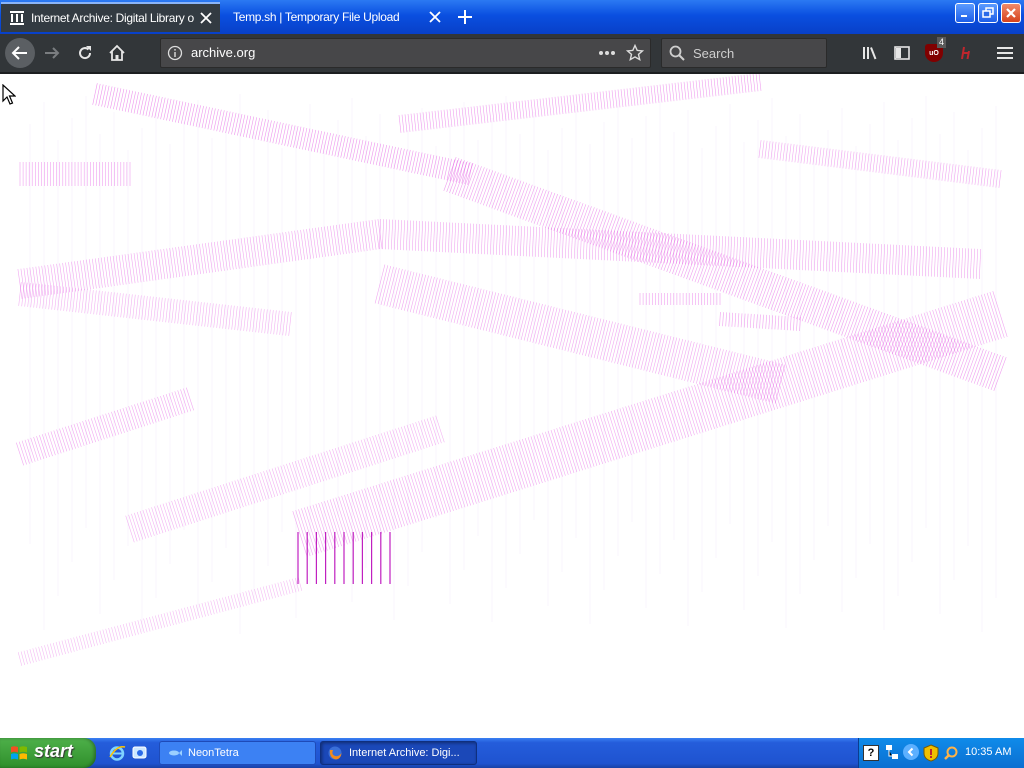  What do you see at coordinates (52, 53) in the screenshot?
I see `forward-button` at bounding box center [52, 53].